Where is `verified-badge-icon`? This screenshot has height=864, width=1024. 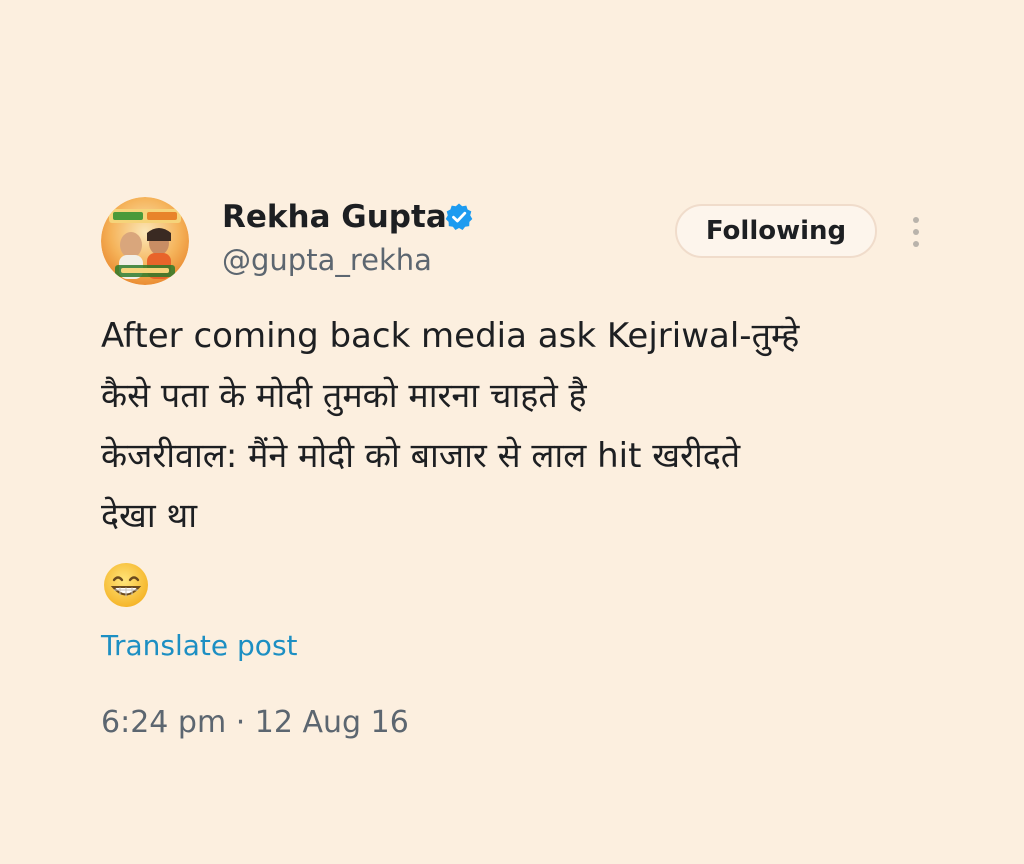
verified-badge-icon is located at coordinates (459, 216).